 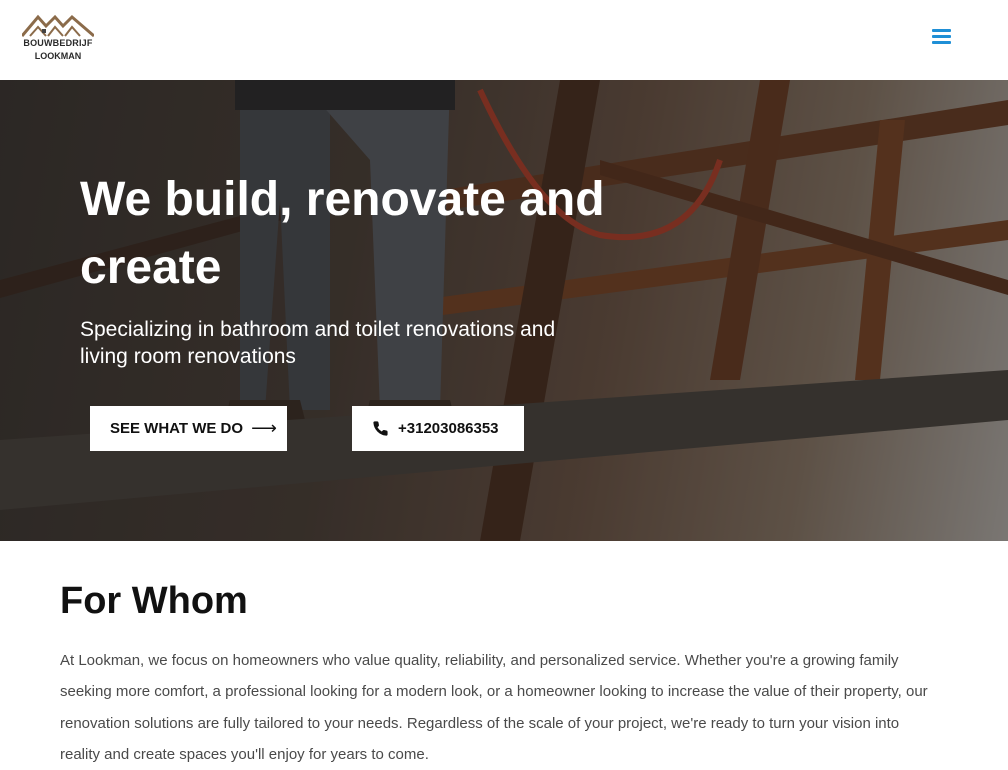 What do you see at coordinates (941, 36) in the screenshot?
I see `hamburger-menu-icon` at bounding box center [941, 36].